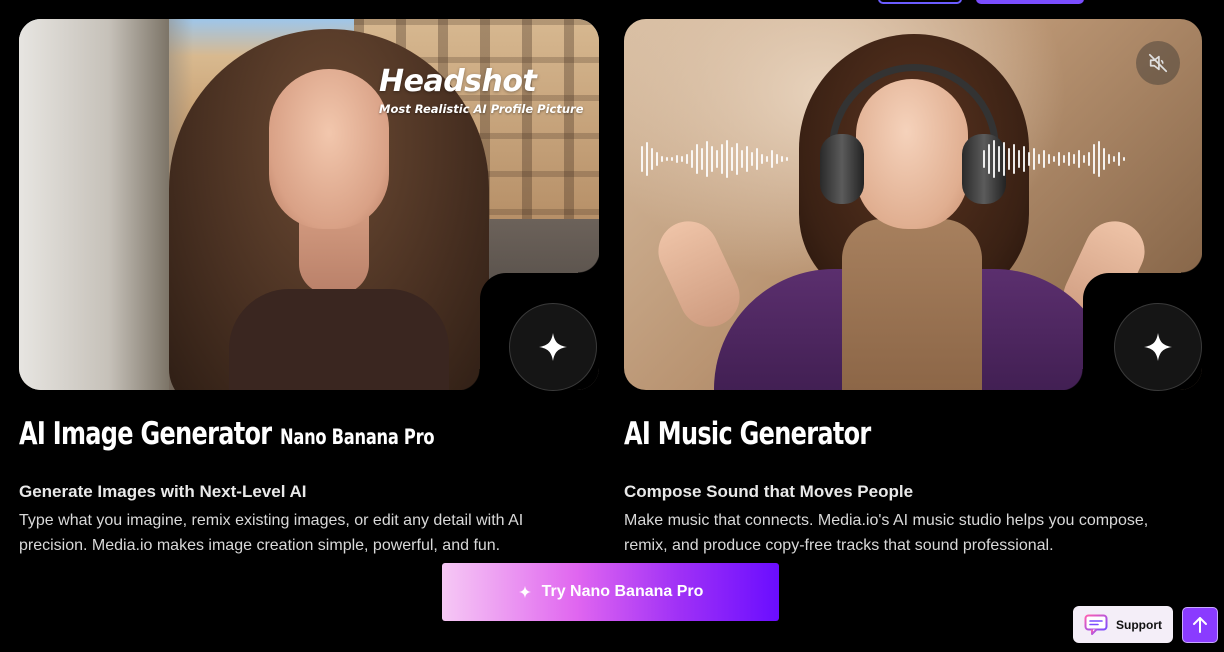 The width and height of the screenshot is (1224, 652). I want to click on music-generator-title: AI Music Generator, so click(747, 434).